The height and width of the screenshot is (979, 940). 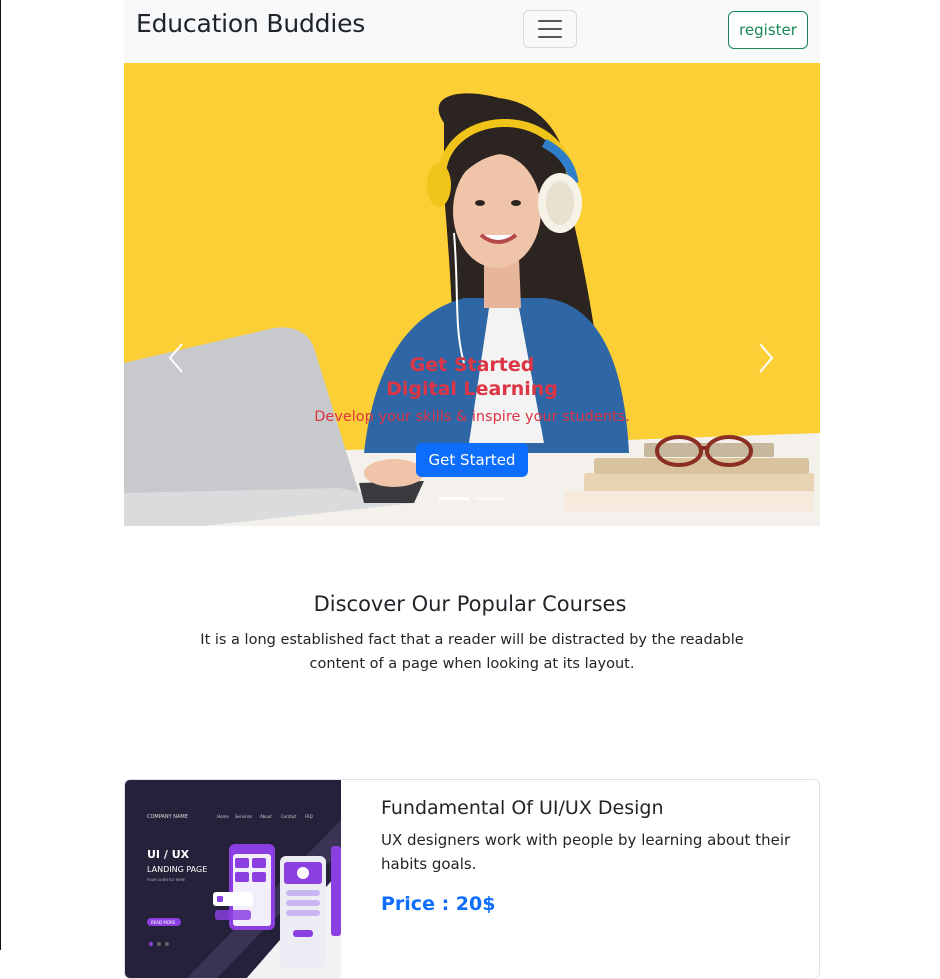 What do you see at coordinates (550, 21) in the screenshot?
I see `hamburger-icon` at bounding box center [550, 21].